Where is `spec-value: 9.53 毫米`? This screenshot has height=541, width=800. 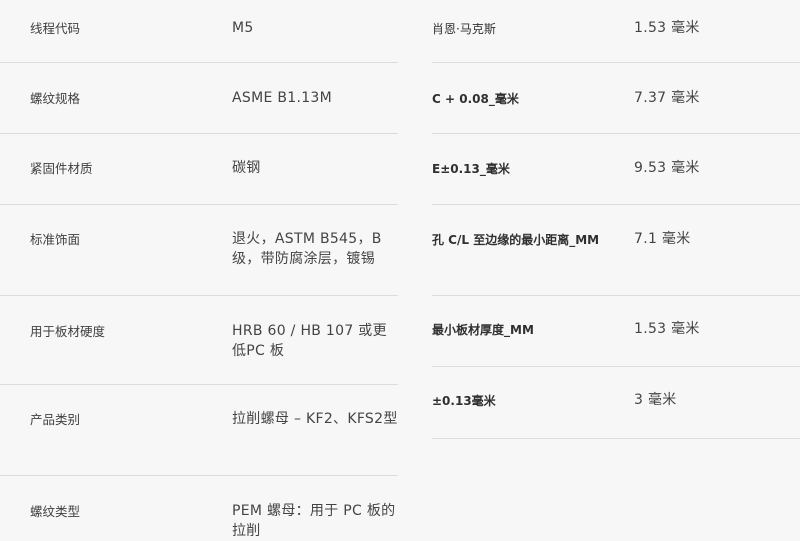
spec-value: 9.53 毫米 is located at coordinates (667, 168).